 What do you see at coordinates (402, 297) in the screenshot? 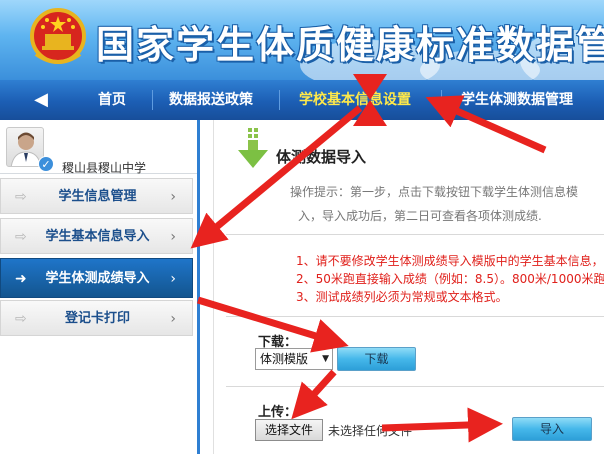
I see `warning-line: 3、测试成绩列必须为常规或文本格式。` at bounding box center [402, 297].